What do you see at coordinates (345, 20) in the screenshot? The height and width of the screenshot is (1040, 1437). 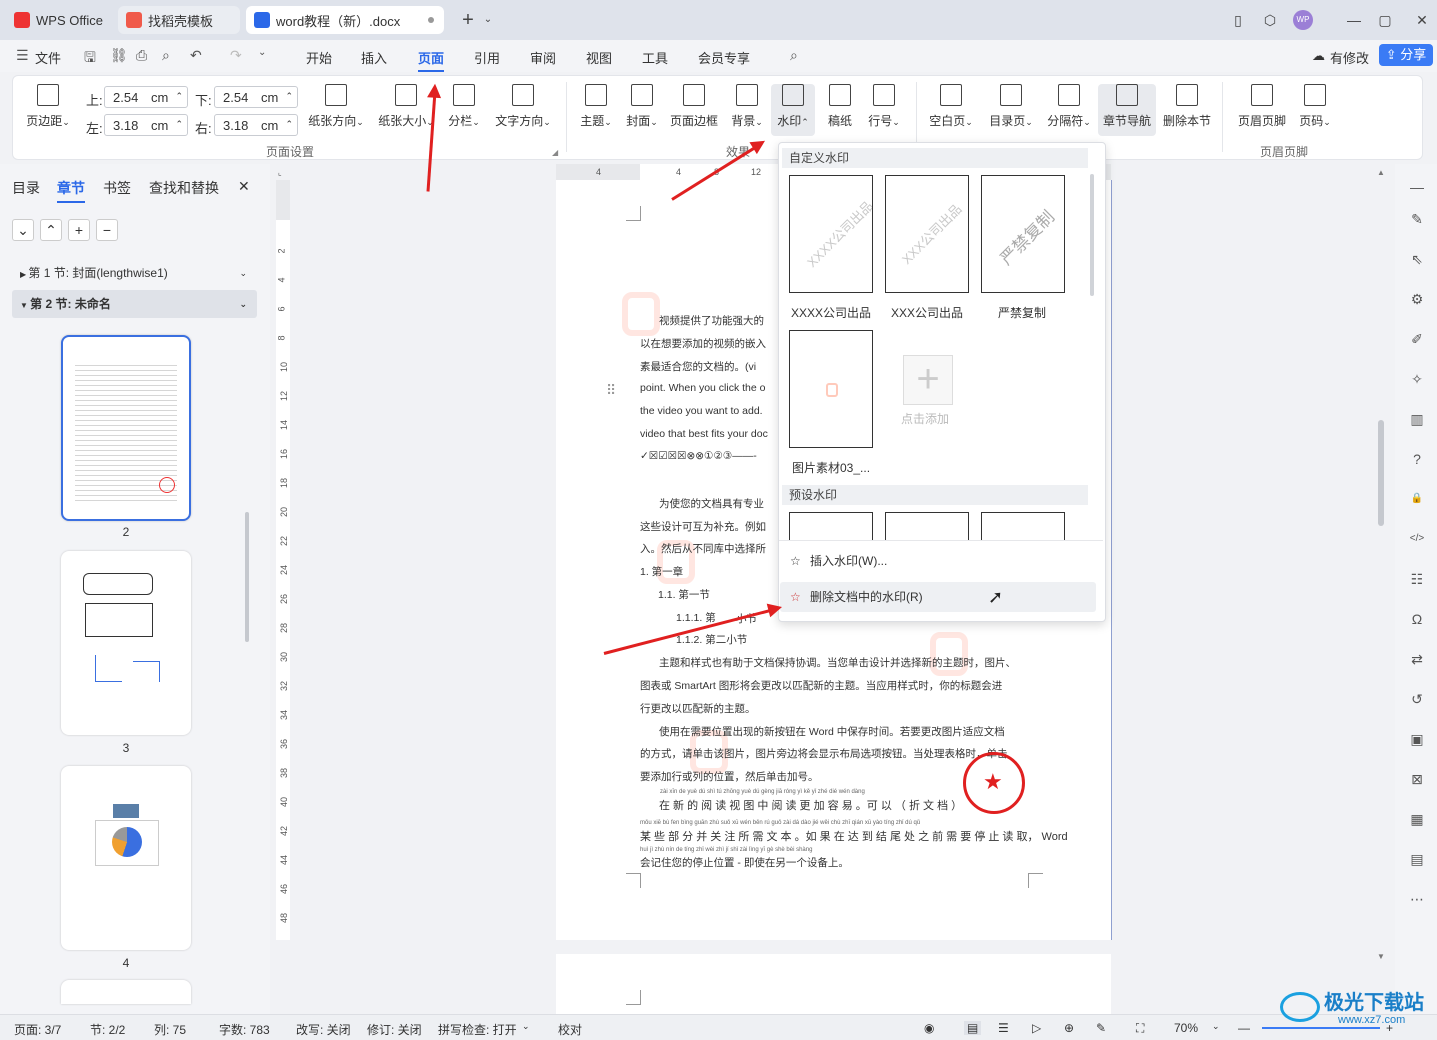 I see `tab-document: word教程（新）.docx` at bounding box center [345, 20].